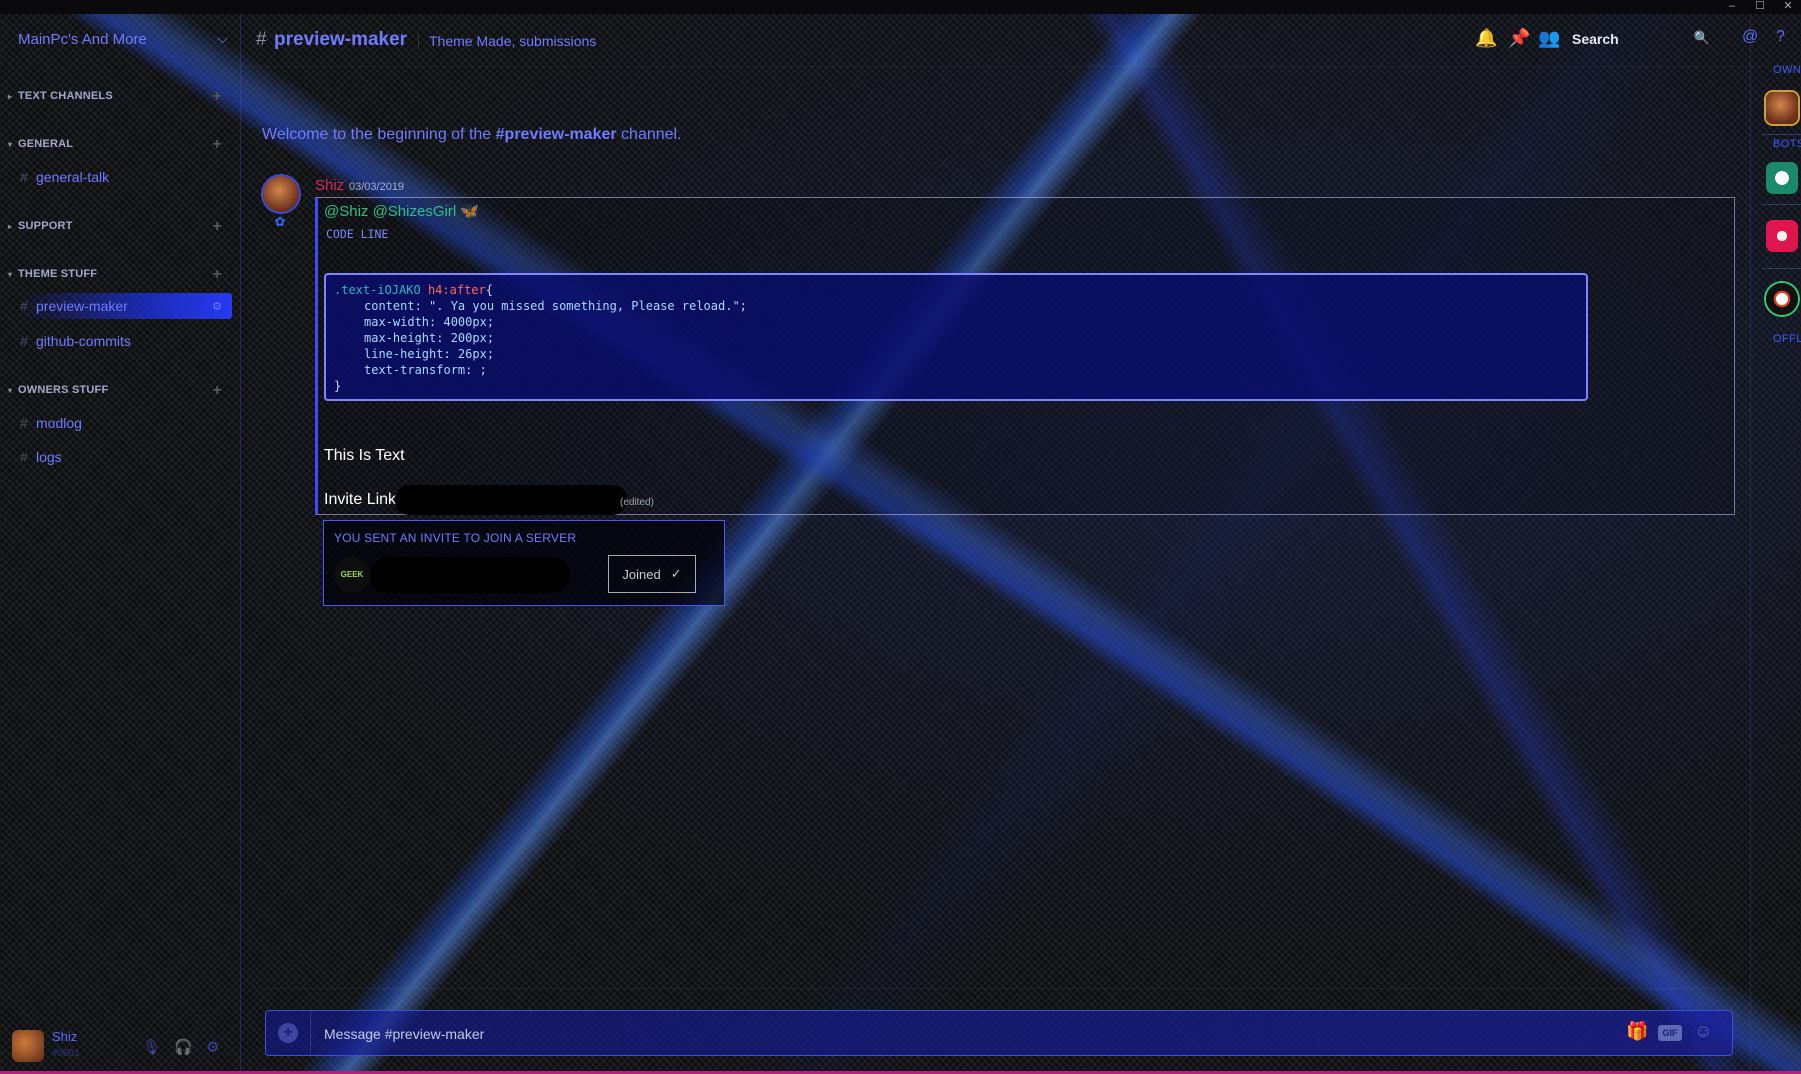 This screenshot has height=1074, width=1801. Describe the element at coordinates (59, 423) in the screenshot. I see `channel-label: modlog` at that location.